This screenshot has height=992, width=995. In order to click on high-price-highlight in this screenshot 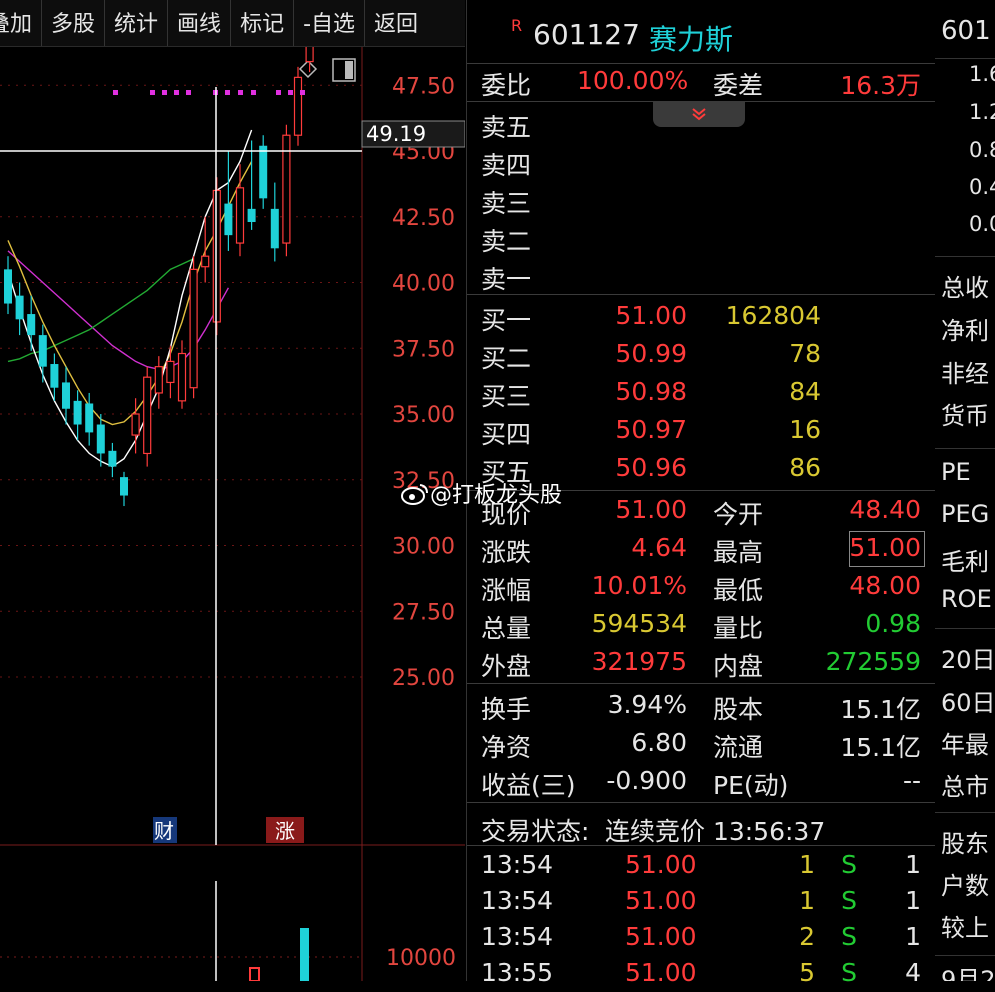, I will do `click(887, 549)`.